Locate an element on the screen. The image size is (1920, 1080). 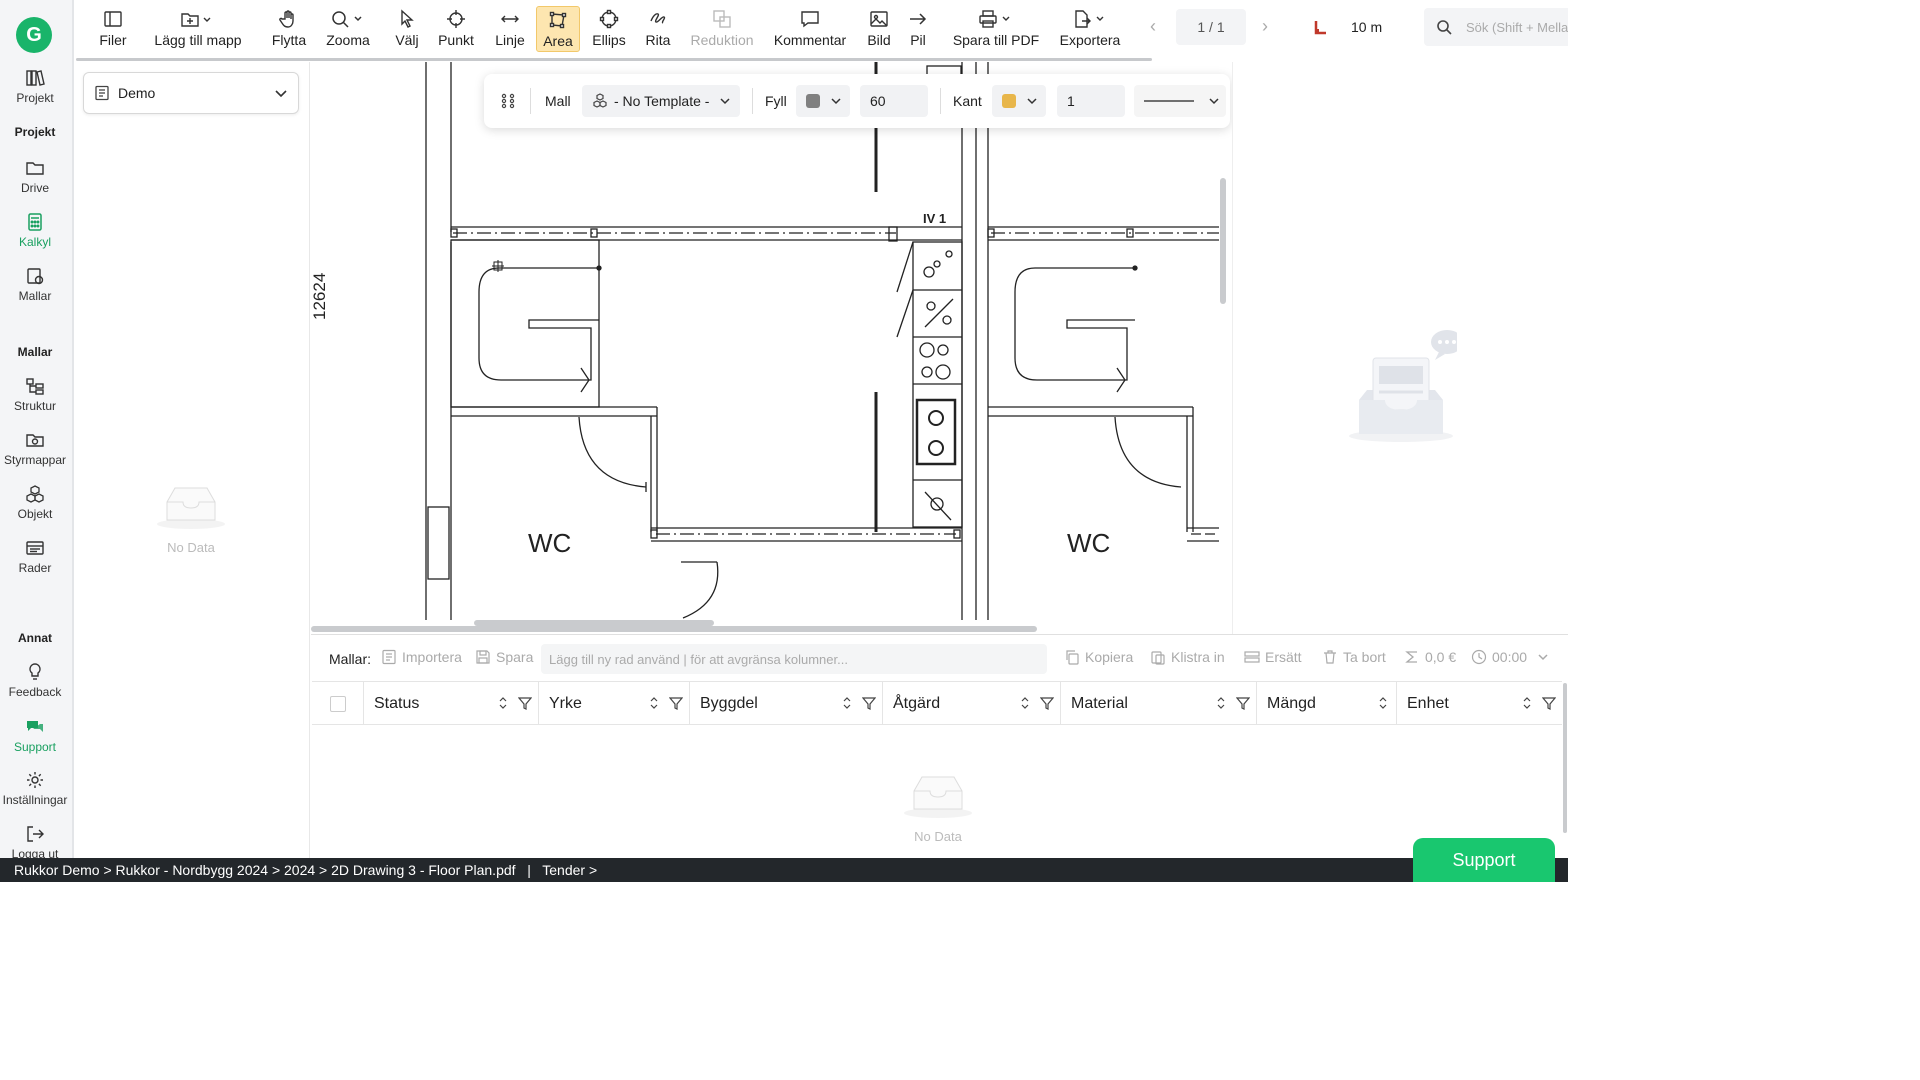
add-folder-button: Lägg till mapp is located at coordinates (198, 29).